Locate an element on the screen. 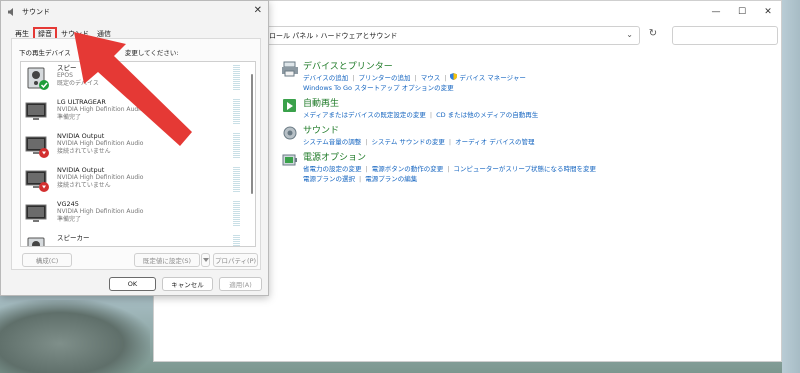 This screenshot has height=373, width=800. category-title: デバイスとプリンター is located at coordinates (449, 67).